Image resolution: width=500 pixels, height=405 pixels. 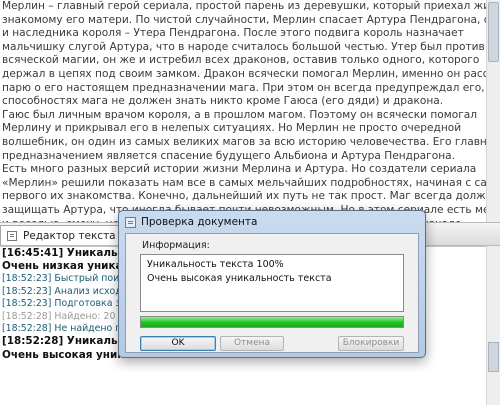 What do you see at coordinates (178, 343) in the screenshot?
I see `ok-button: OK` at bounding box center [178, 343].